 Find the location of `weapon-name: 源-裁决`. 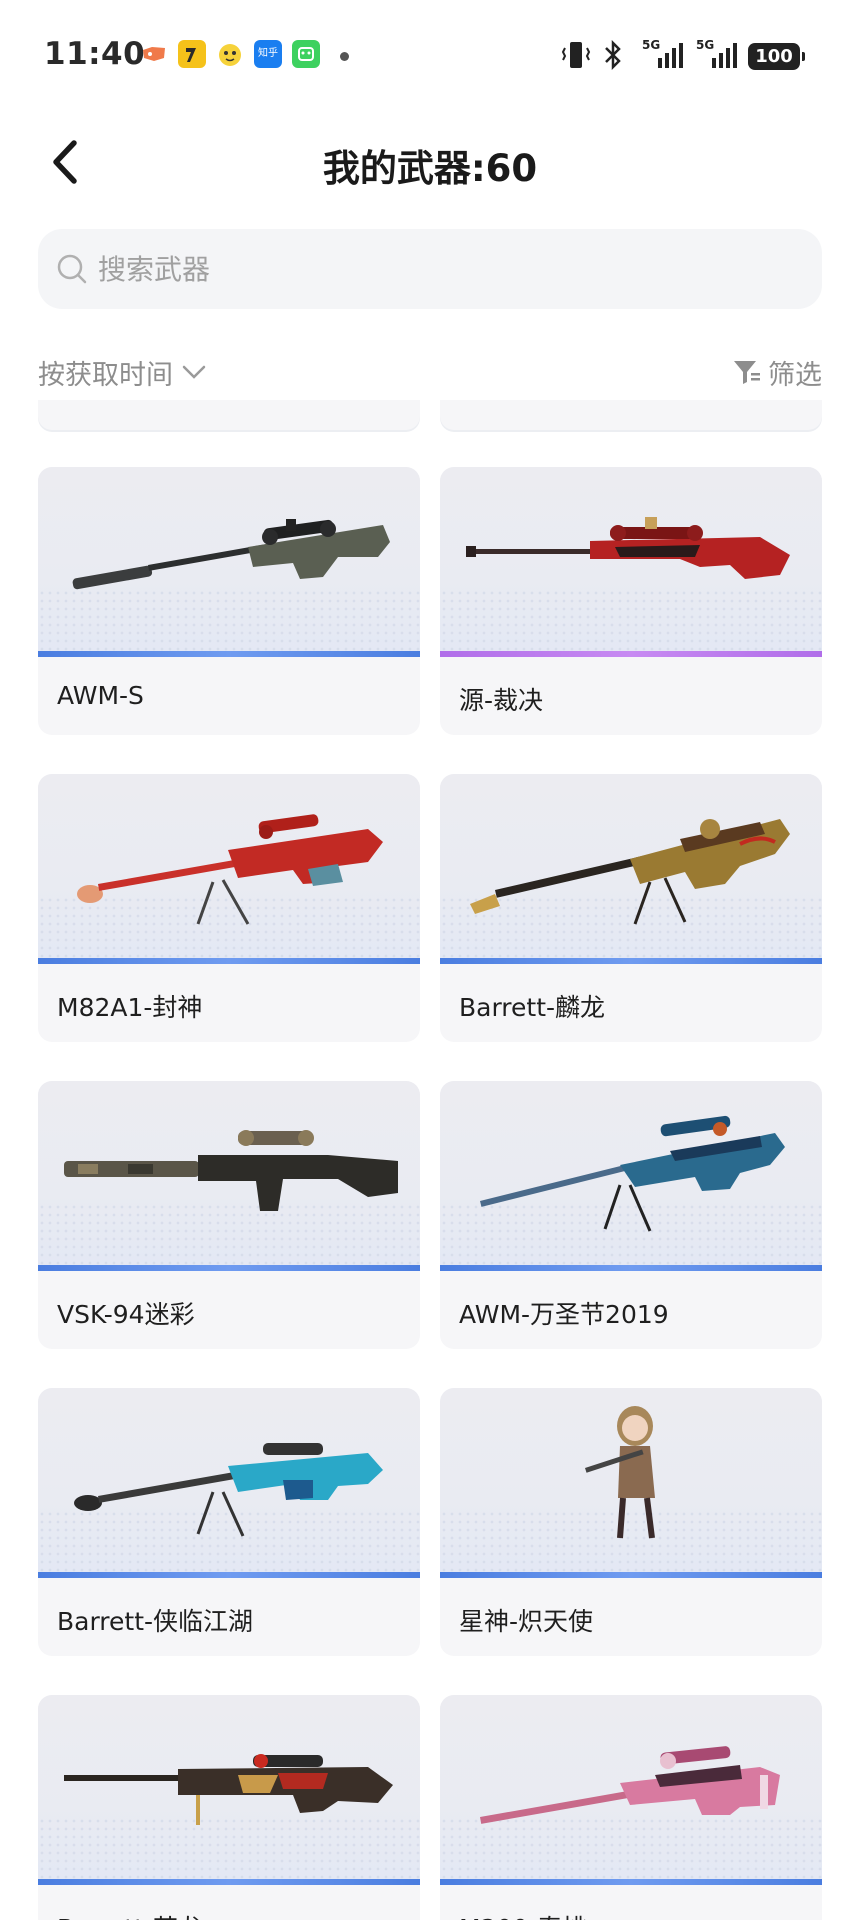

weapon-name: 源-裁决 is located at coordinates (501, 700).